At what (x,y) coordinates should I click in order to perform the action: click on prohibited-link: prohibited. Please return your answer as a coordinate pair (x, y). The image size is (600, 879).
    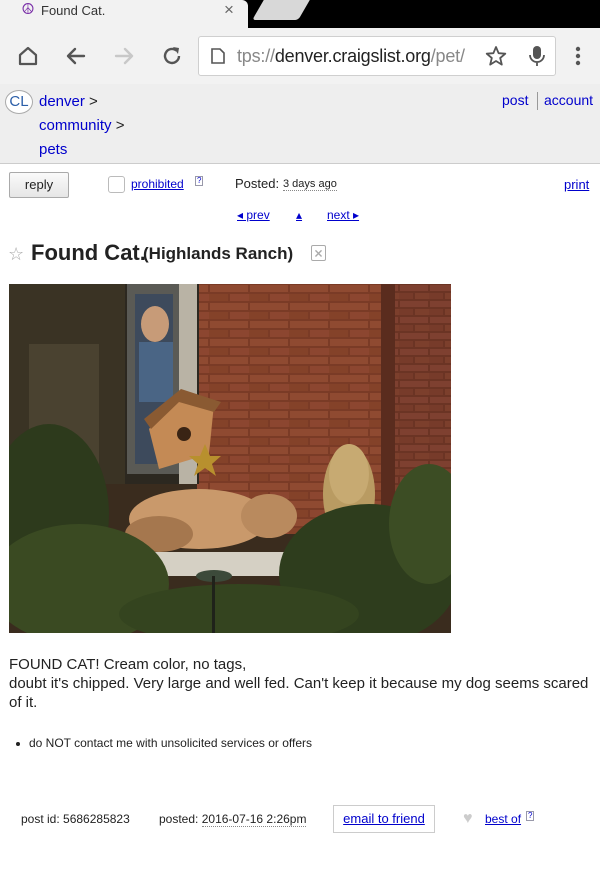
    Looking at the image, I should click on (157, 184).